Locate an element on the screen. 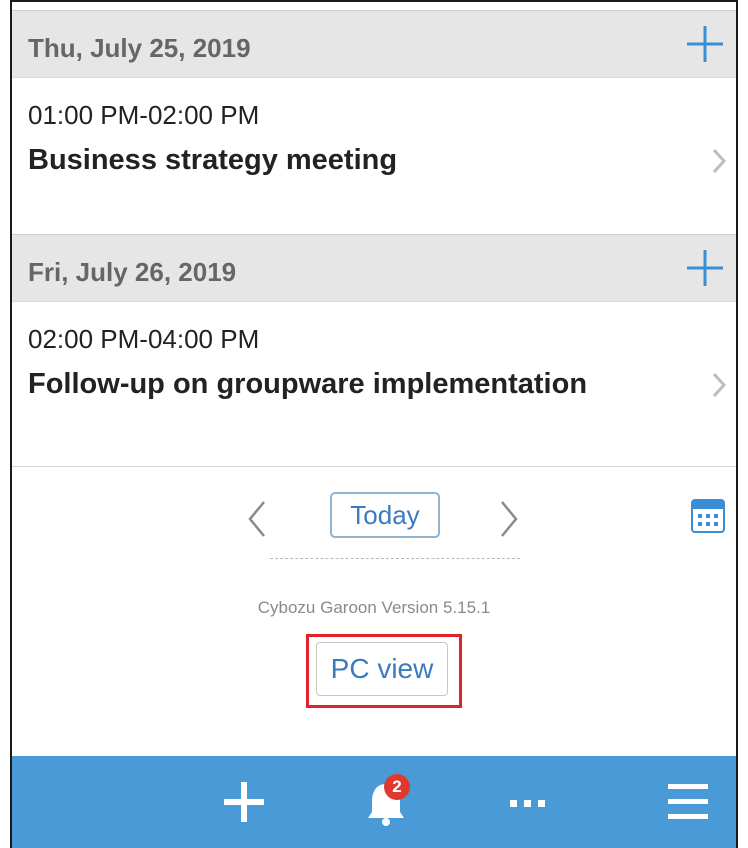 This screenshot has width=748, height=848. day-header-jul-26: Fri, July 26, 2019 is located at coordinates (374, 268).